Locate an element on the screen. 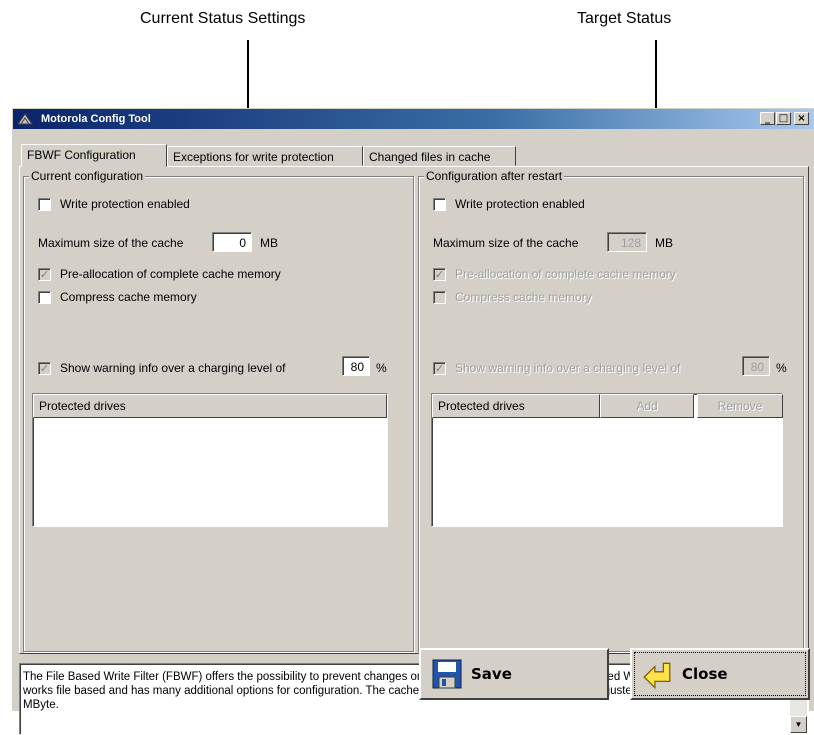 The height and width of the screenshot is (735, 814). window-title: Motorola Config Tool is located at coordinates (96, 119).